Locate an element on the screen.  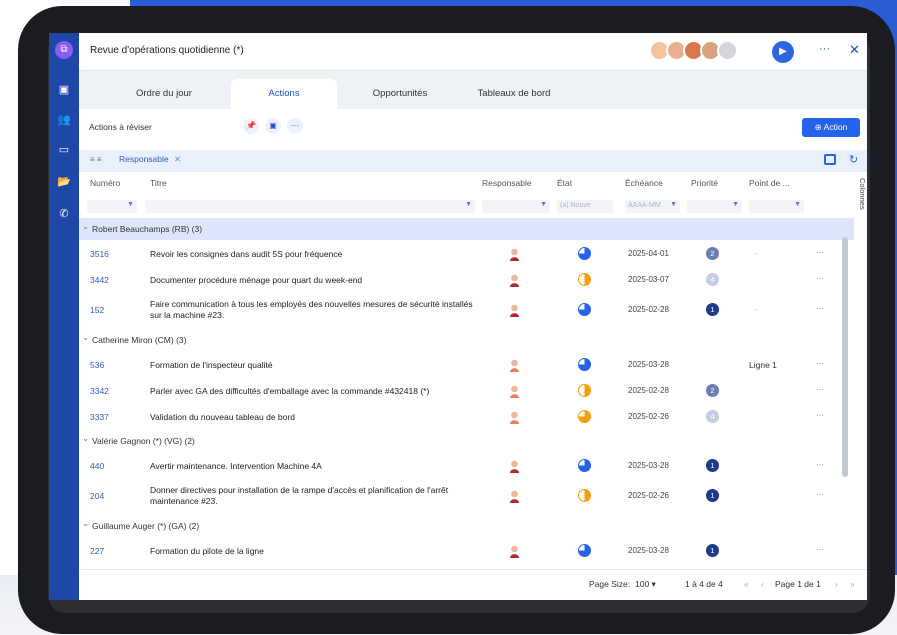
col-header-titre: Titre is located at coordinates (158, 183).